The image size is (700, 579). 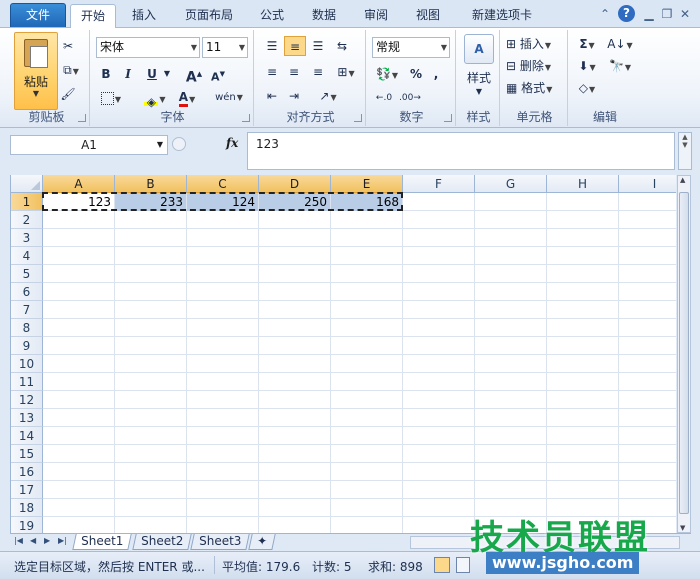 I want to click on align-top-icon: ☰, so click(x=272, y=46).